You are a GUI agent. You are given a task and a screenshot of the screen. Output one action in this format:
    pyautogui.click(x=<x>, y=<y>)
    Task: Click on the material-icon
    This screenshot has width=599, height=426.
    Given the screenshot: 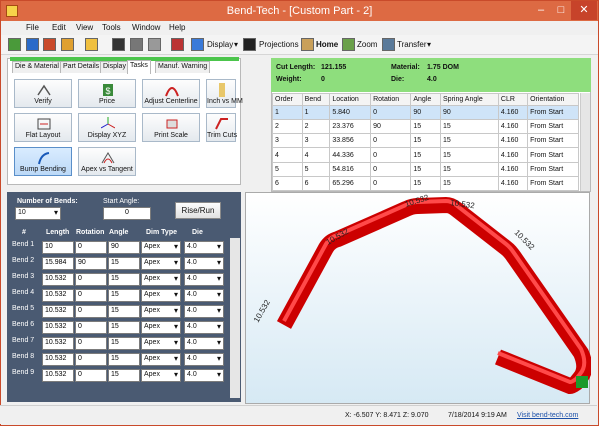 What is the action you would take?
    pyautogui.click(x=67, y=44)
    